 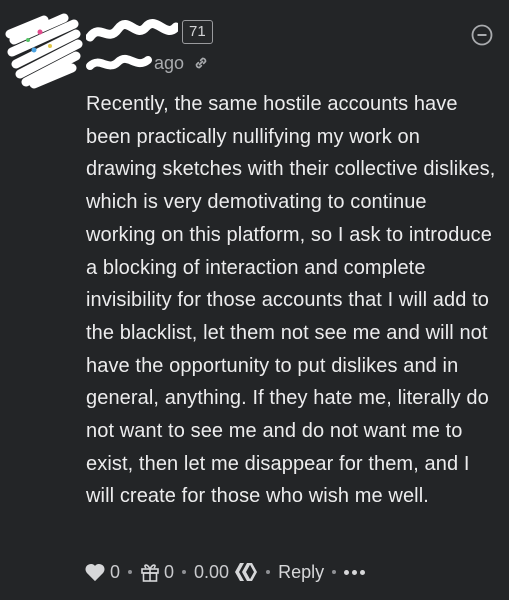 I want to click on timestamp-suffix: ago, so click(x=169, y=62).